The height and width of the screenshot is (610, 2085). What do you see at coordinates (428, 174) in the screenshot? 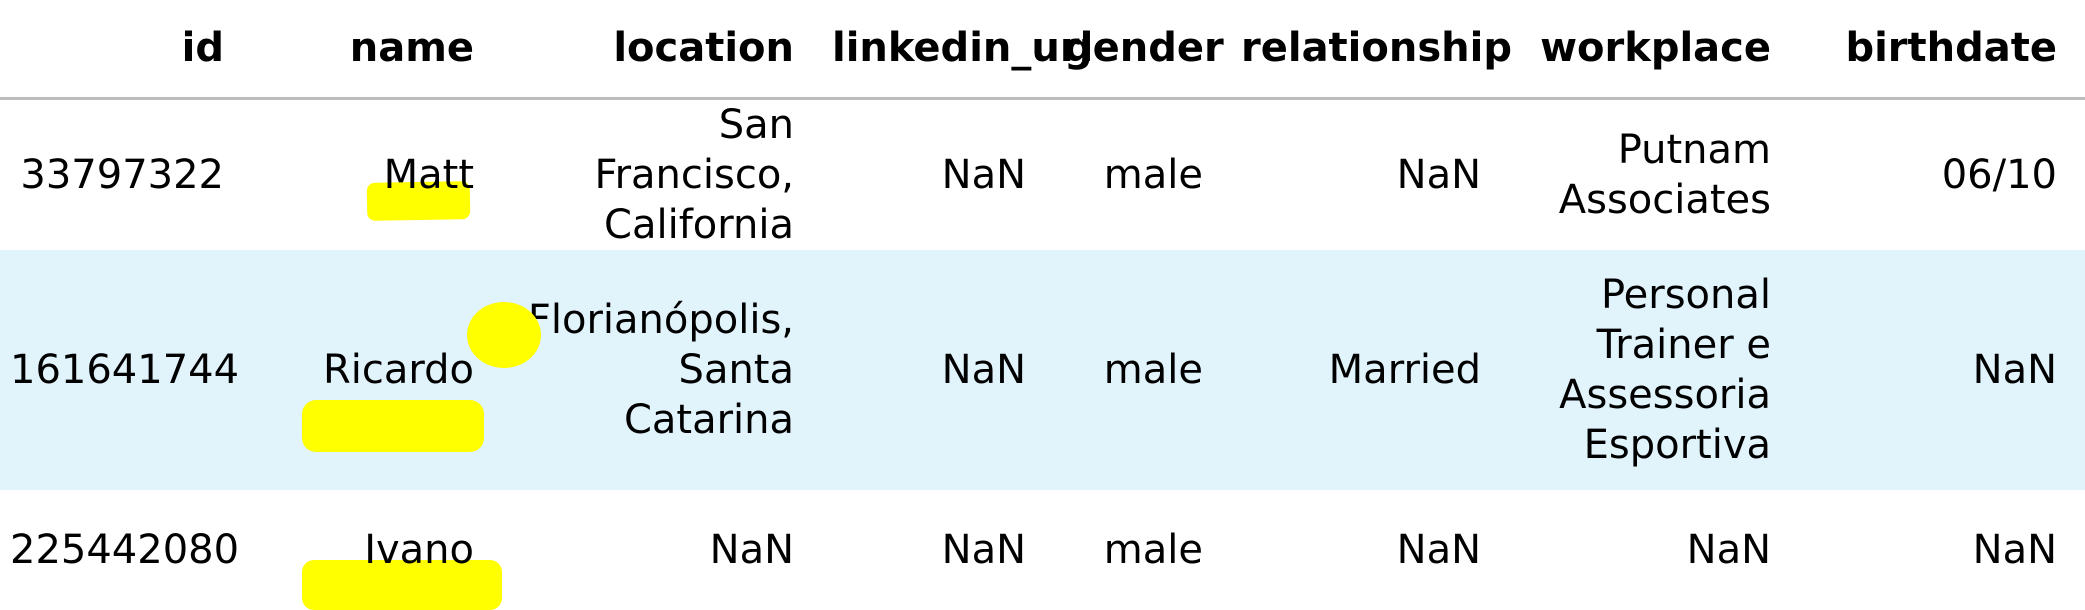
I see `name-text: Matt` at bounding box center [428, 174].